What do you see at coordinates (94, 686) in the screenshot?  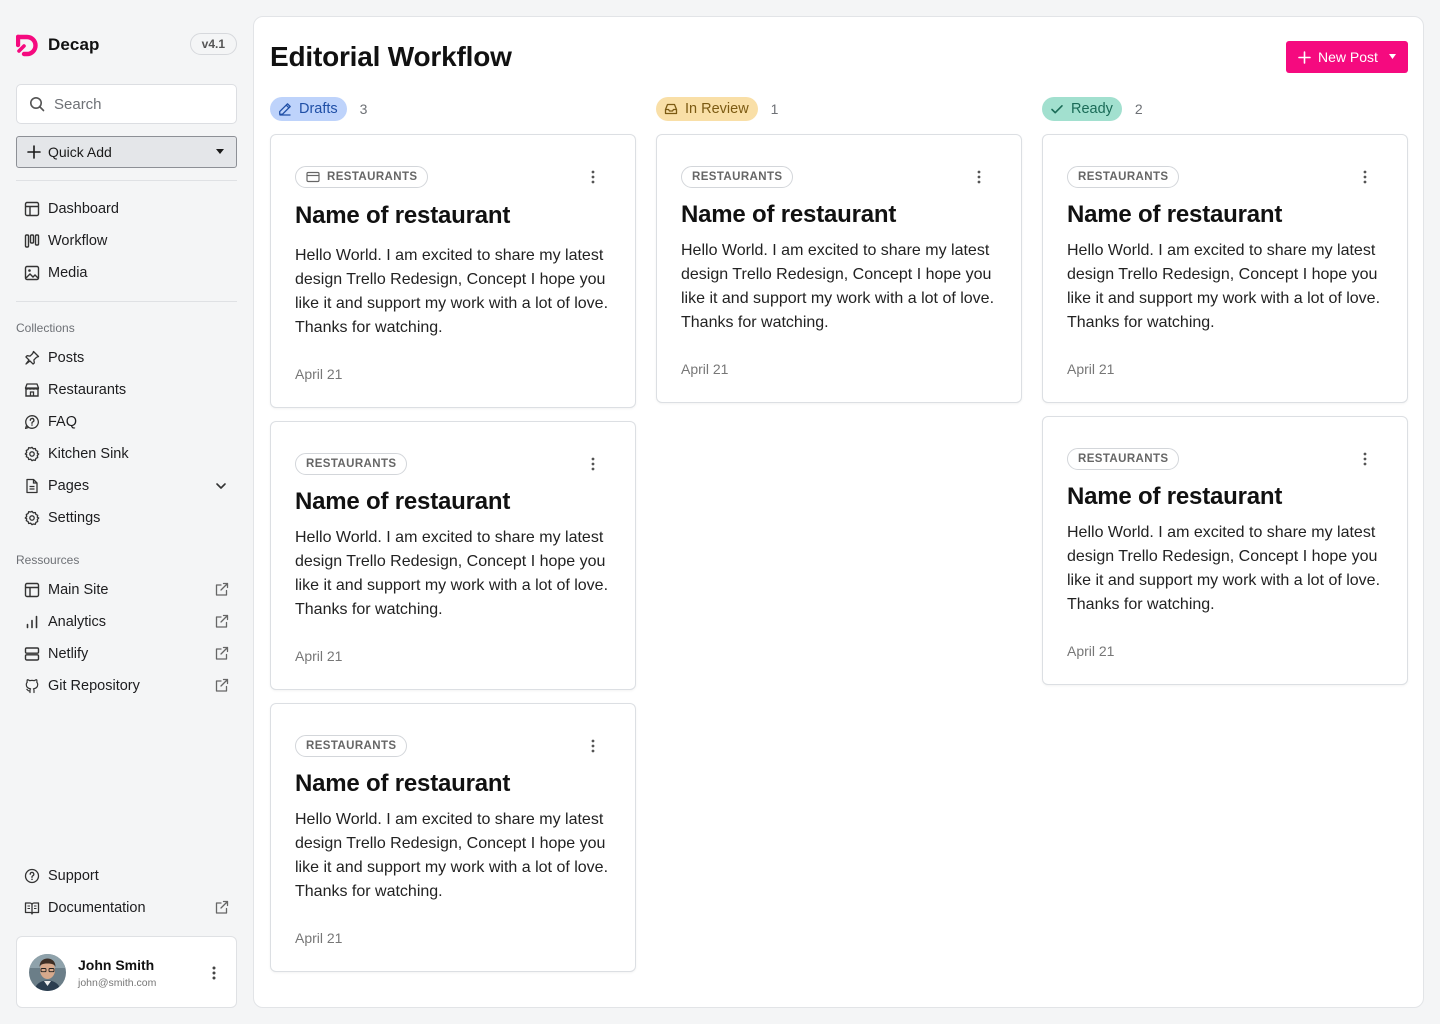 I see `nav-item-label: Git Repository` at bounding box center [94, 686].